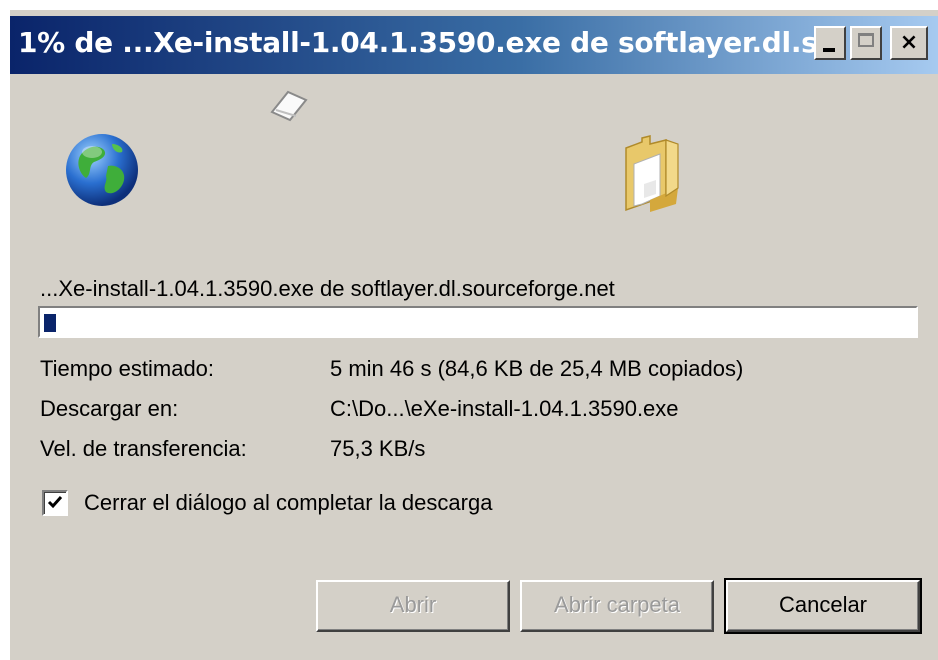 This screenshot has width=938, height=660. What do you see at coordinates (413, 606) in the screenshot?
I see `open-button: Abrir` at bounding box center [413, 606].